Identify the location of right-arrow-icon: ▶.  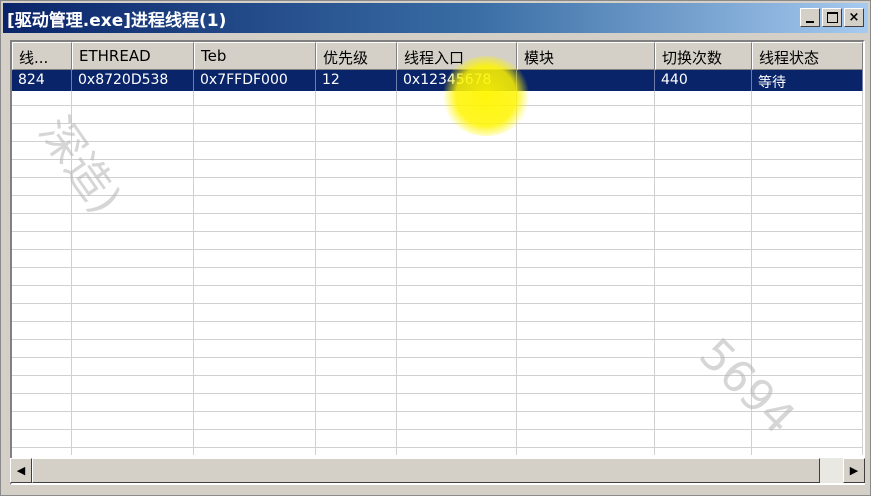
(854, 470).